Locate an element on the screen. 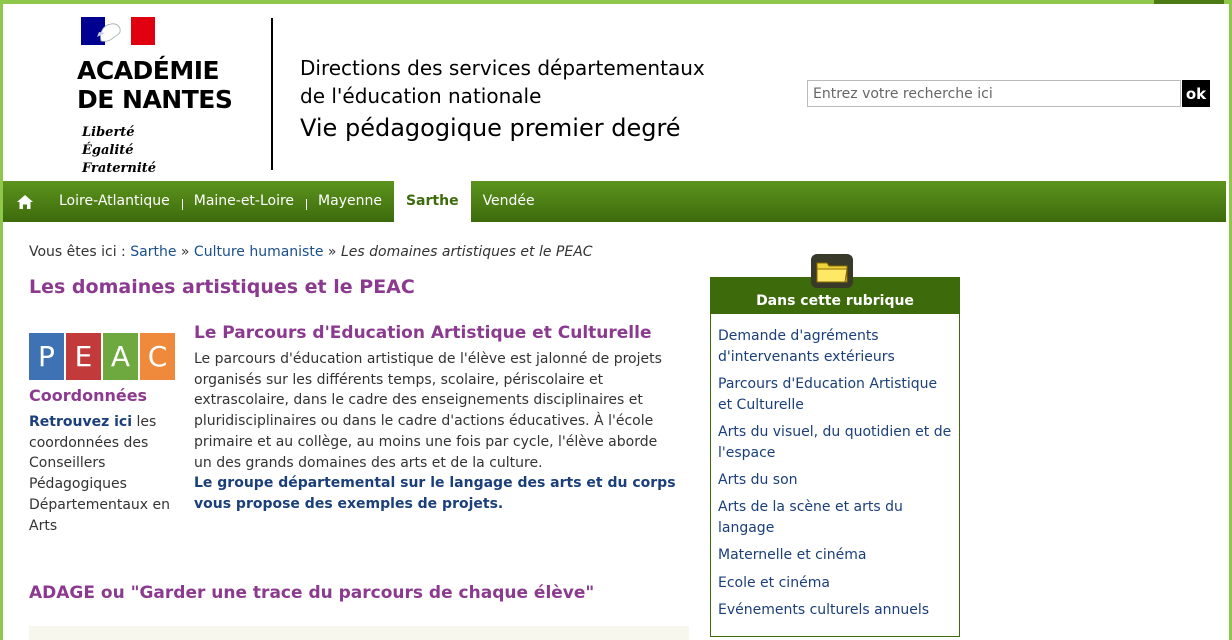  adage-content-box is located at coordinates (359, 633).